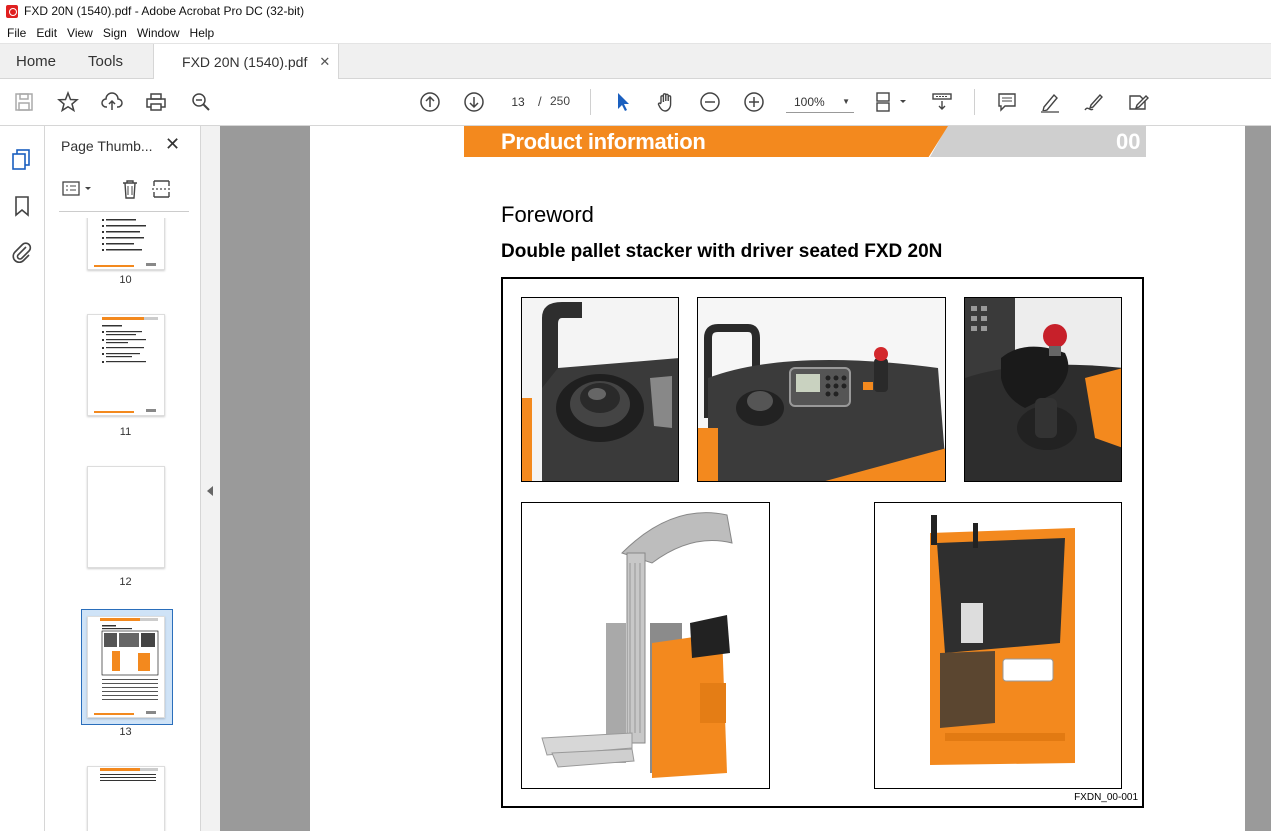 The image size is (1271, 831). I want to click on save-icon, so click(24, 102).